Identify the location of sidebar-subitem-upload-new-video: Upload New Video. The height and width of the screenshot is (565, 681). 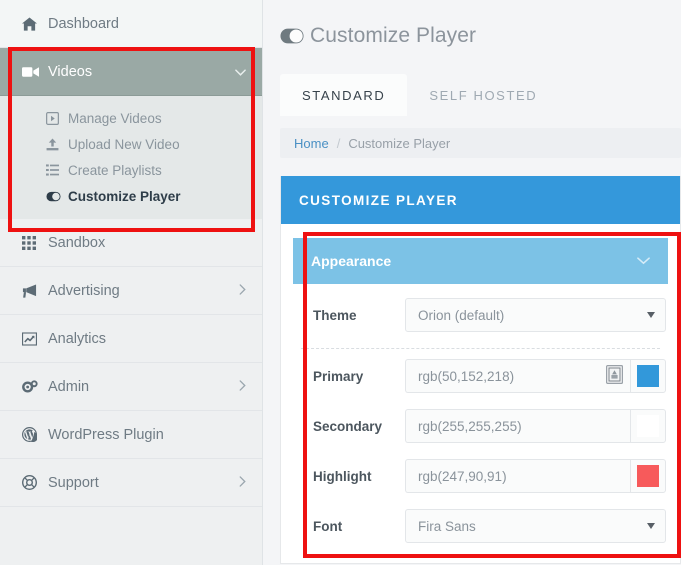
(131, 144).